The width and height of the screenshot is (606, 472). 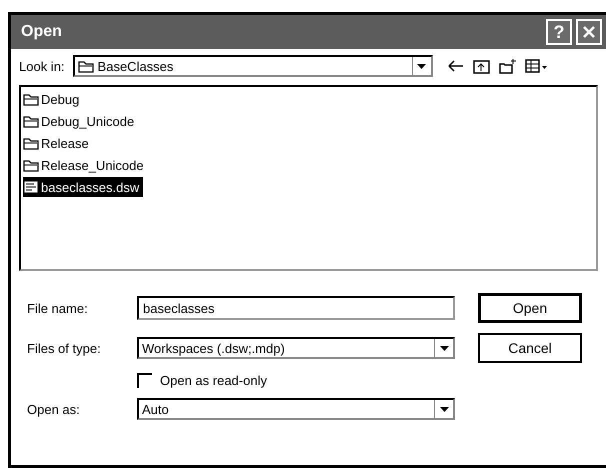 I want to click on workspace-icon, so click(x=31, y=187).